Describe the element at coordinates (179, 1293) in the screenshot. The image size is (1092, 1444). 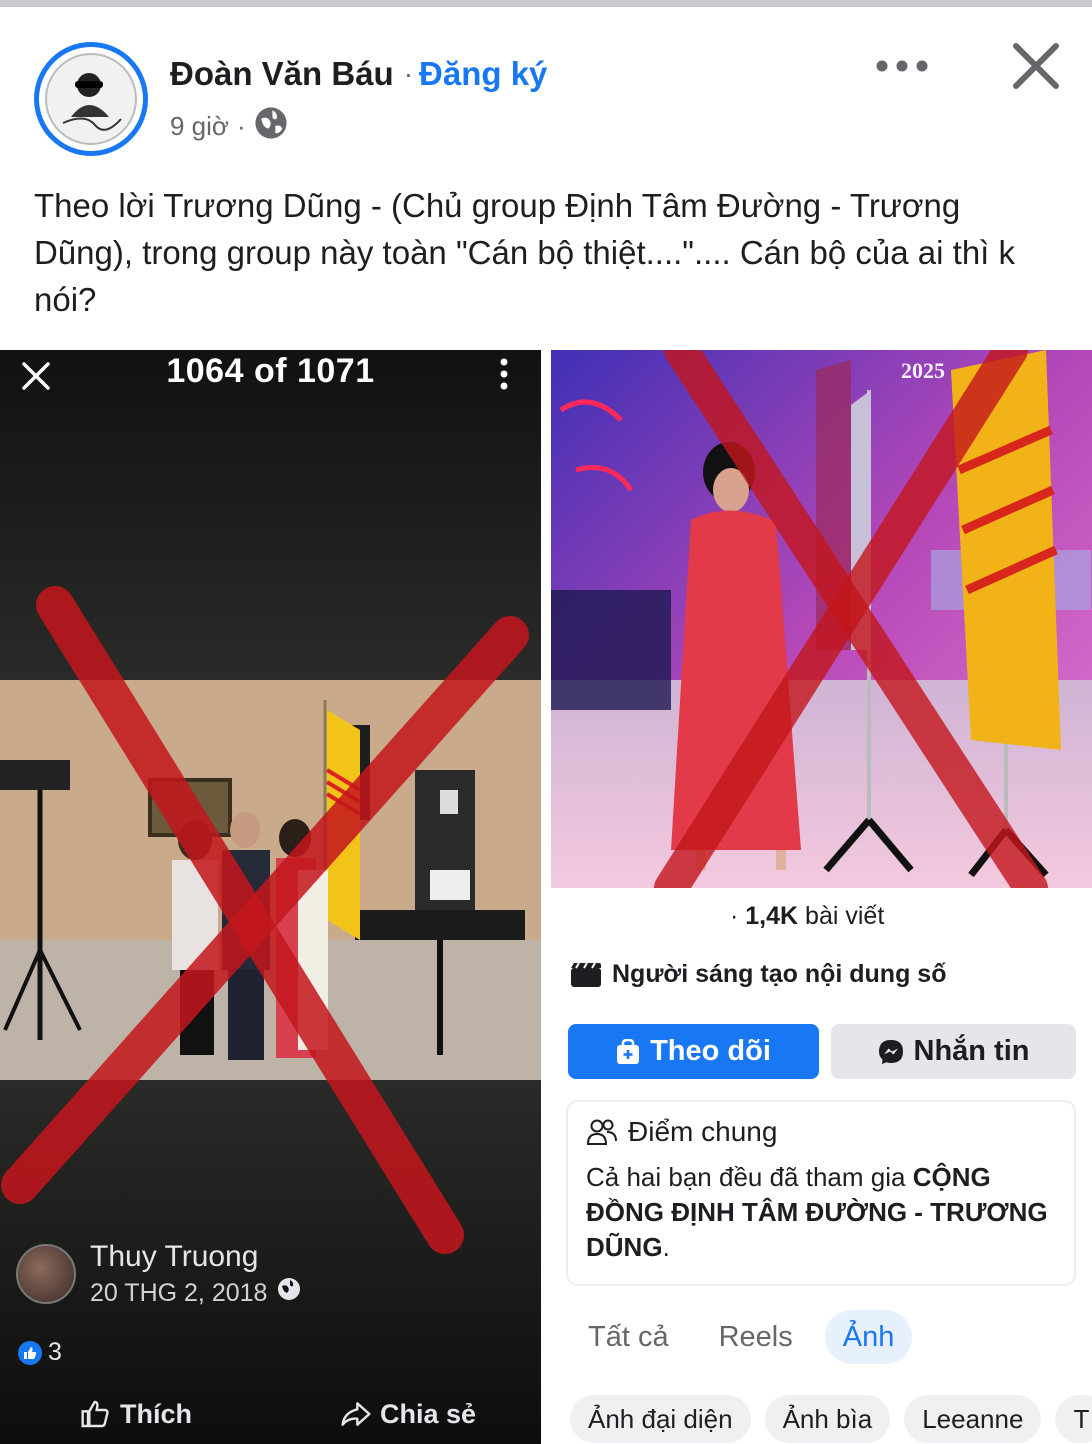
I see `photo-date: 20 THG 2, 2018` at that location.